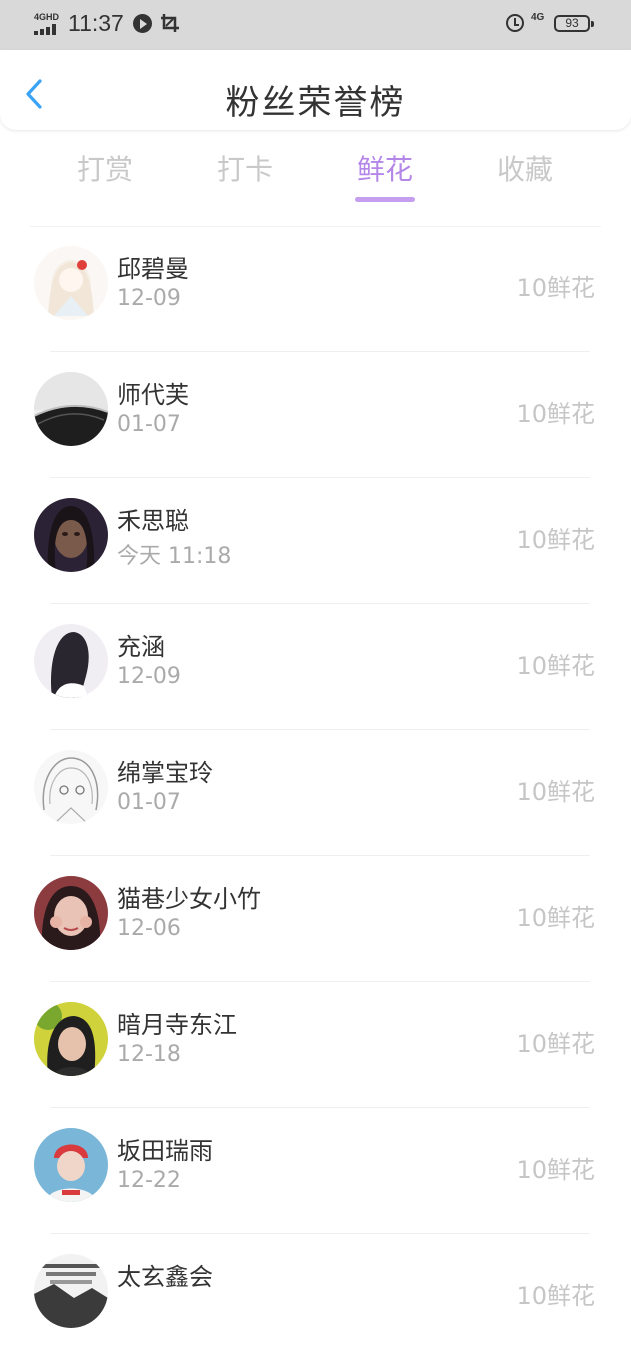  I want to click on tab-checkin: 打卡, so click(245, 168).